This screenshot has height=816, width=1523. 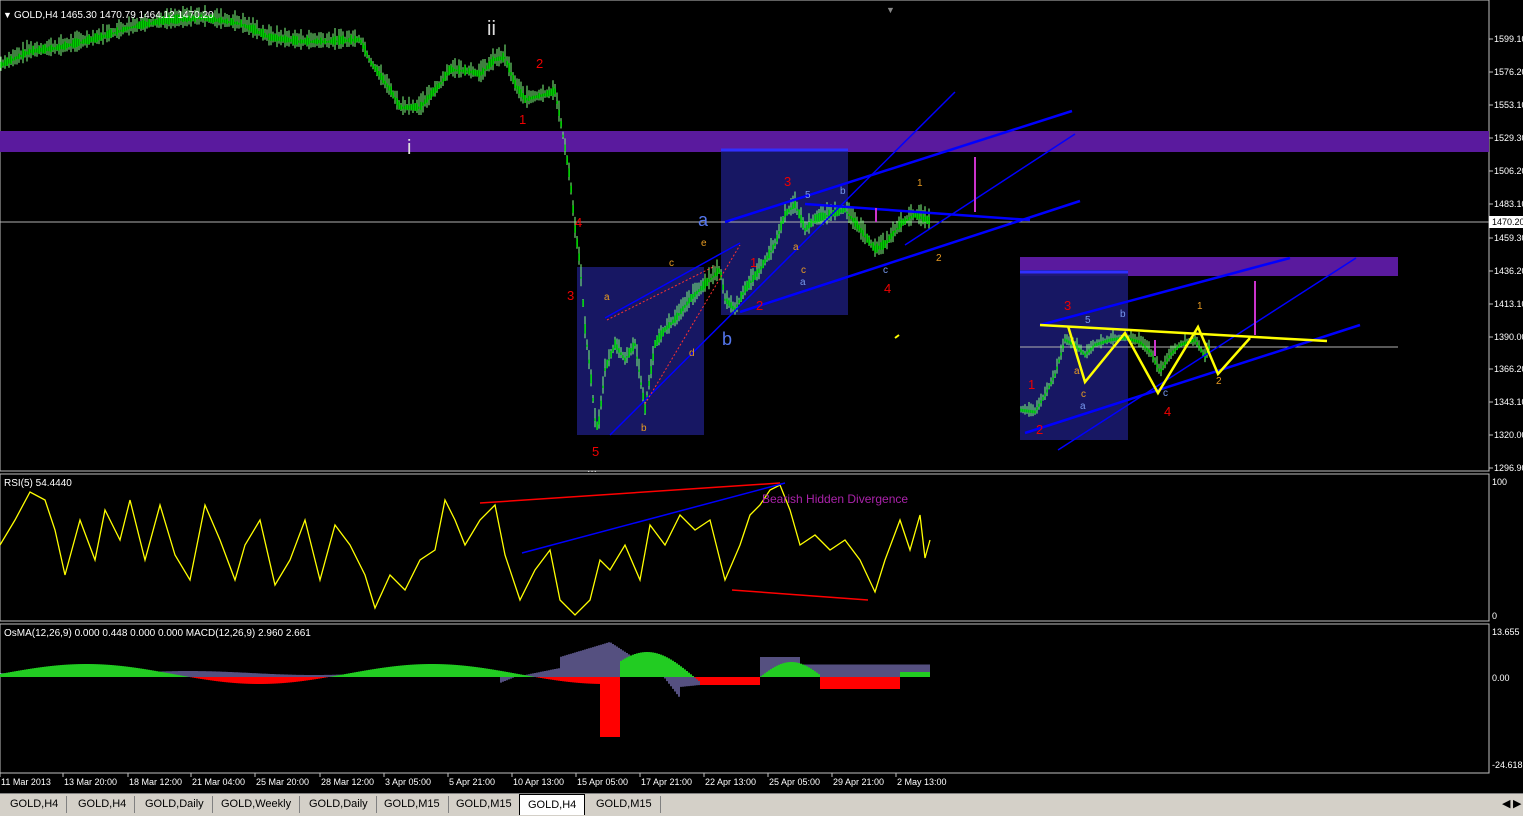 I want to click on tab-gold-daily-1: GOLD,Daily, so click(x=175, y=804).